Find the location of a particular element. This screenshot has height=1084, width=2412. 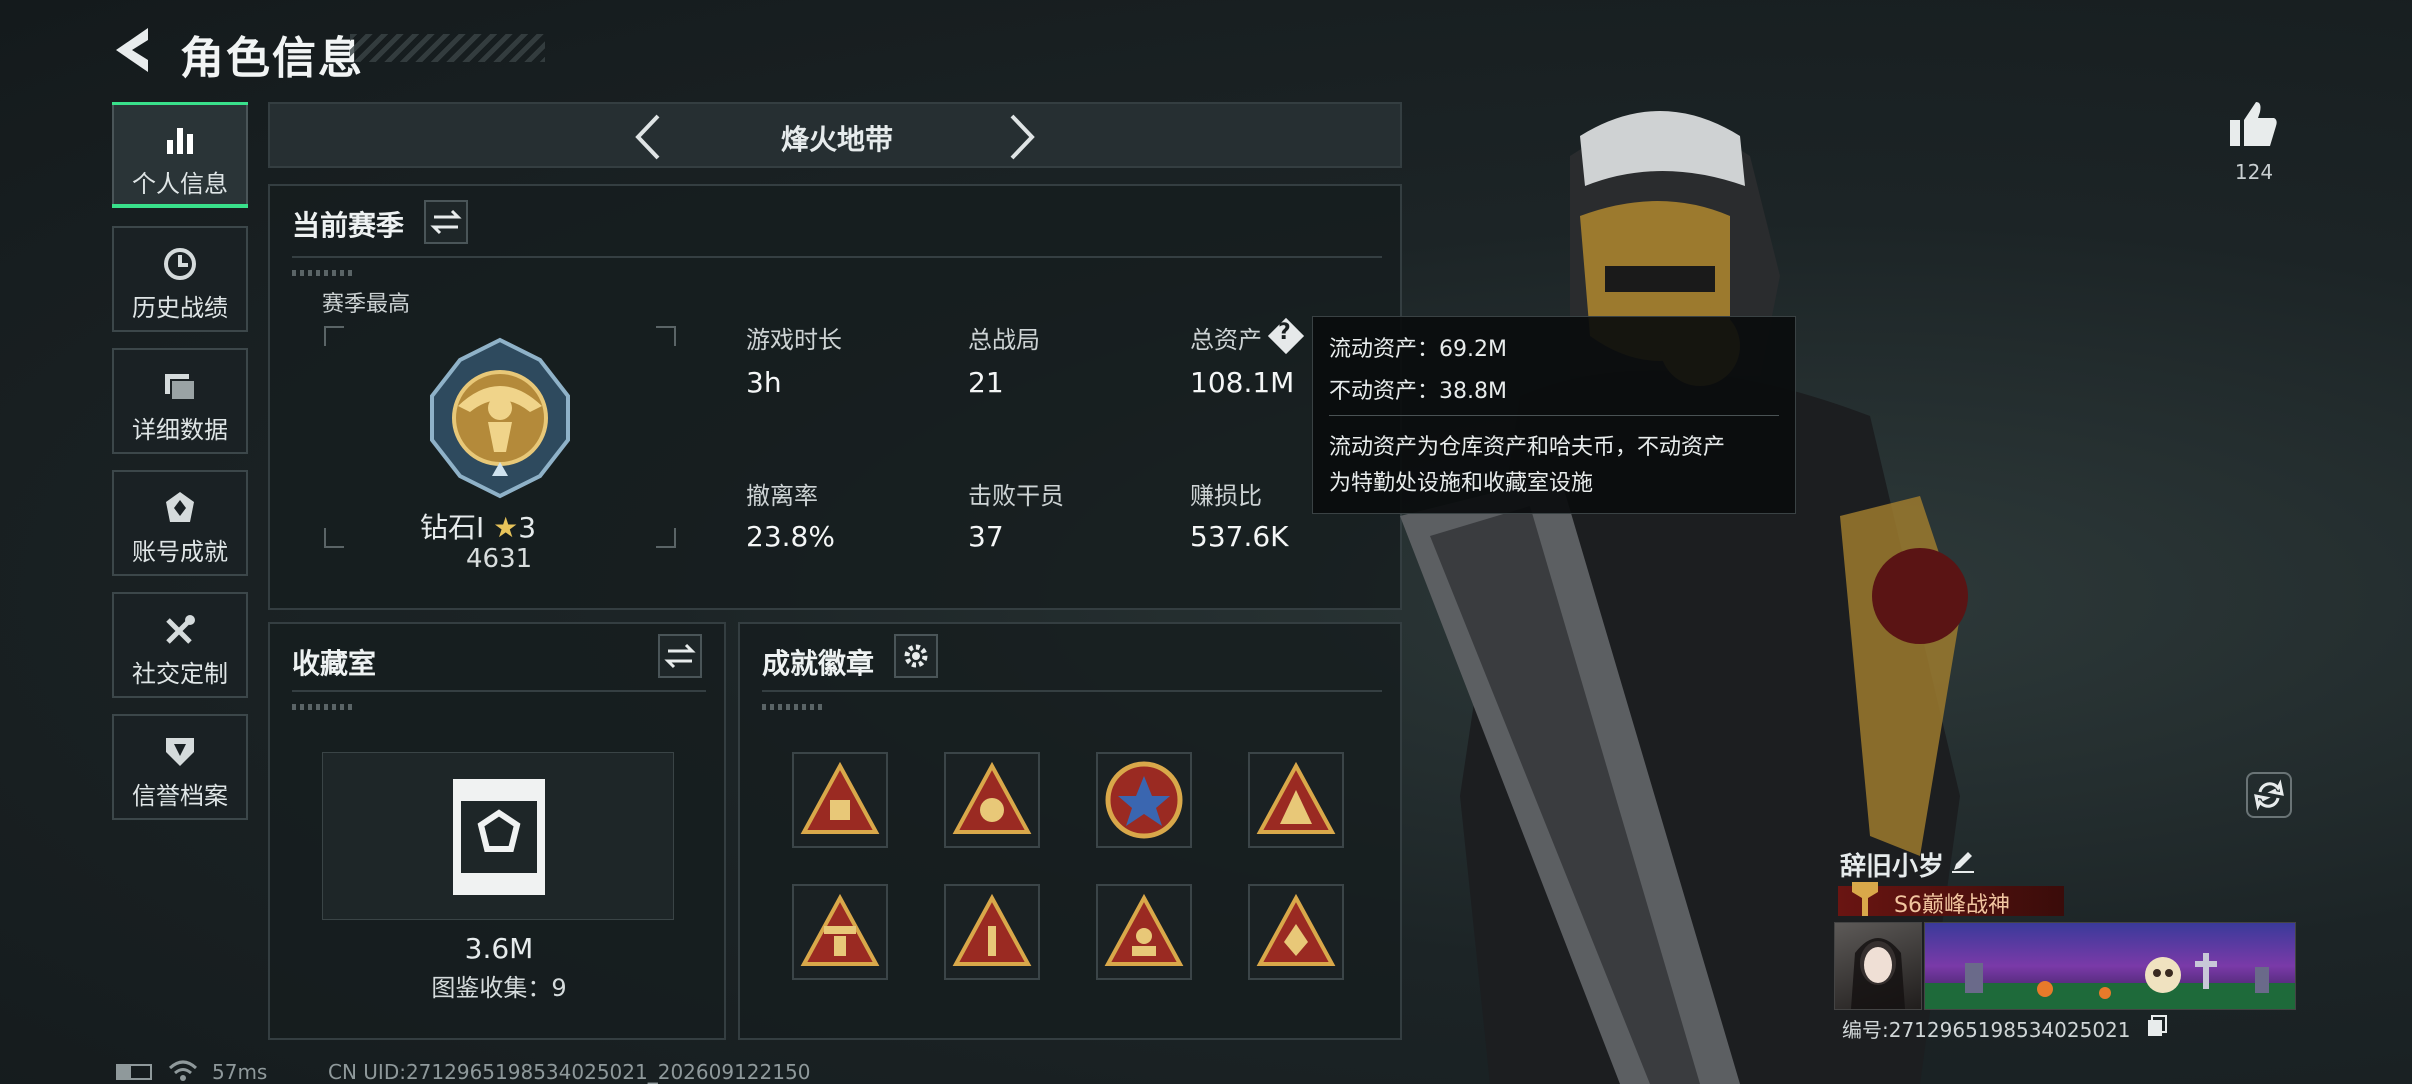

player-id: 编号:2712965198534025021 is located at coordinates (1986, 1030).